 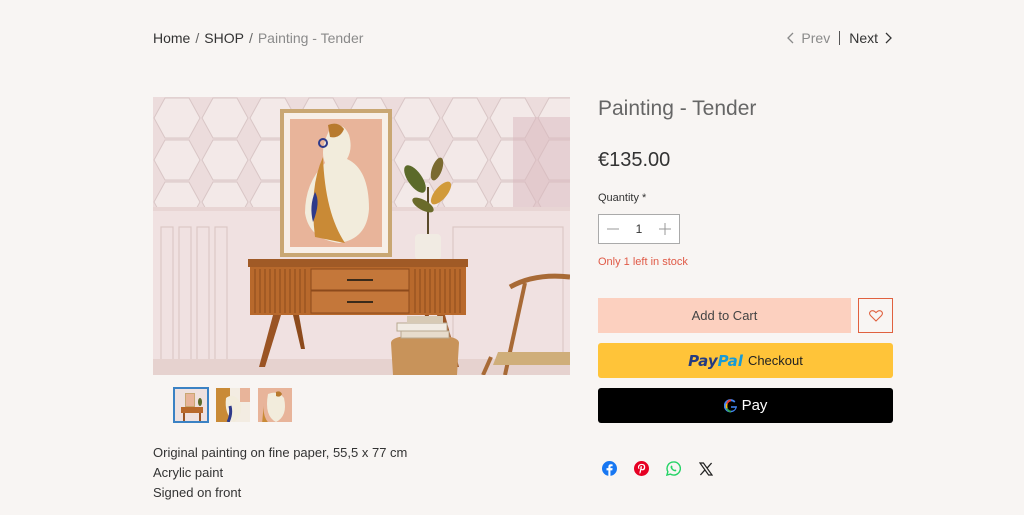 I want to click on product-pager: Prev Next, so click(x=839, y=38).